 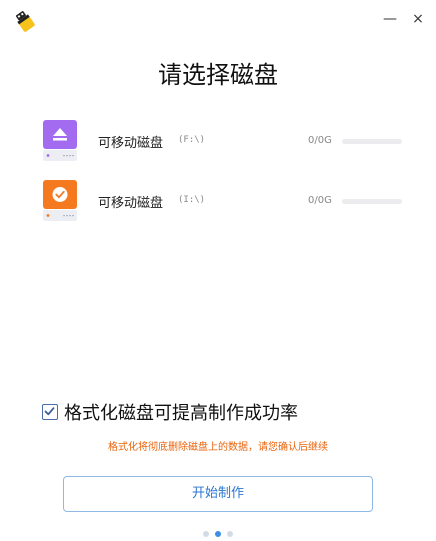 What do you see at coordinates (227, 201) in the screenshot?
I see `disk-item-i: 可移动磁盘 (I:\) 0/0G` at bounding box center [227, 201].